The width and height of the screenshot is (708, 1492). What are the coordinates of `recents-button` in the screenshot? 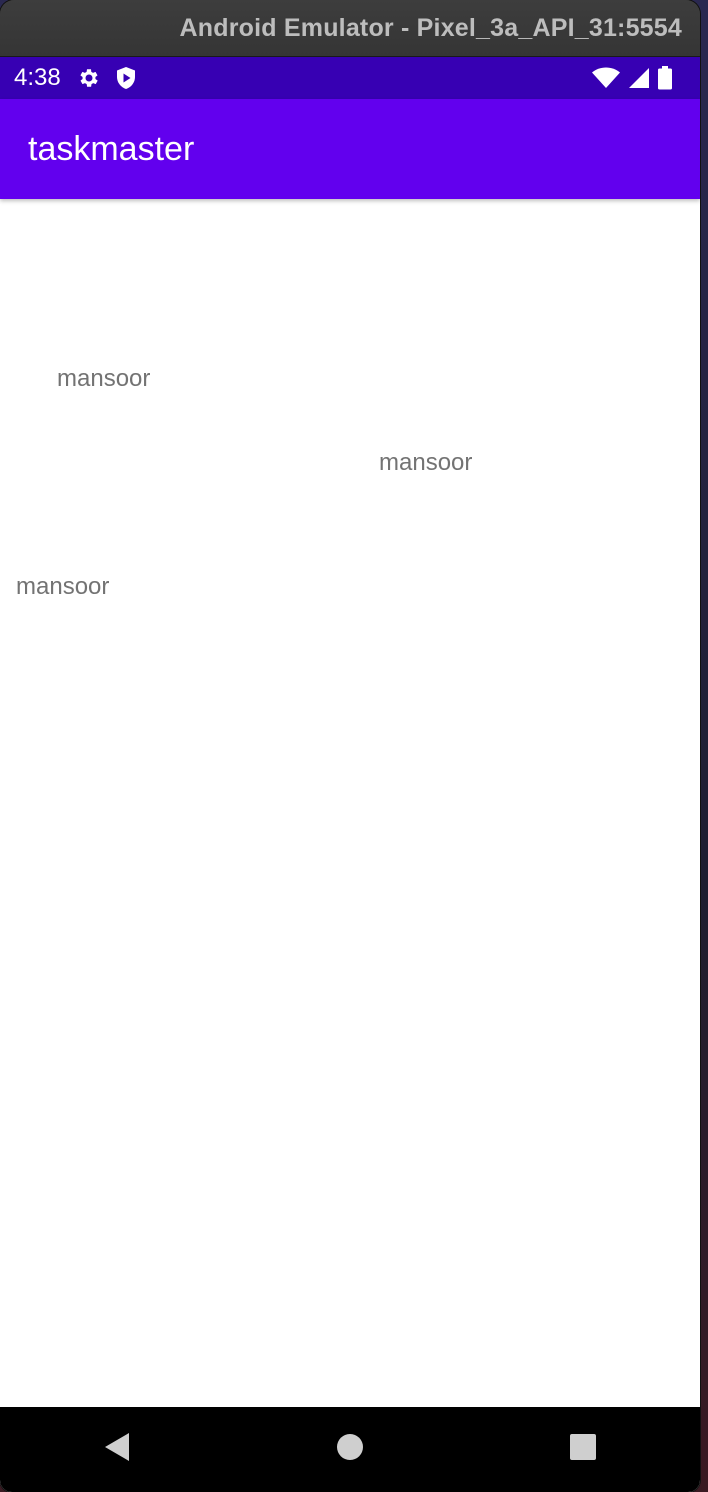 It's located at (583, 1450).